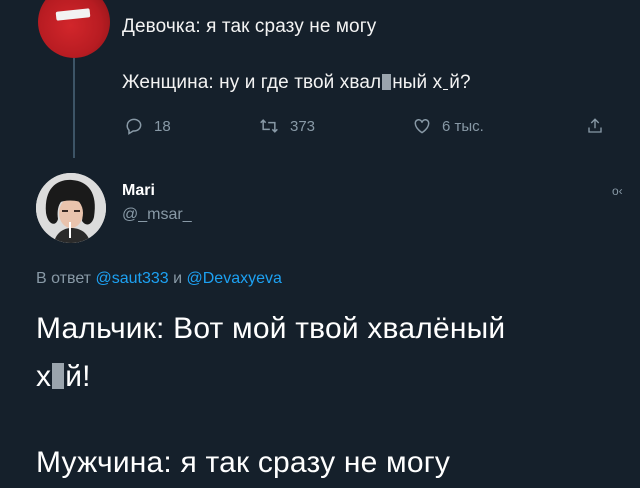  Describe the element at coordinates (234, 278) in the screenshot. I see `mention-link: @Devaxyeva` at that location.